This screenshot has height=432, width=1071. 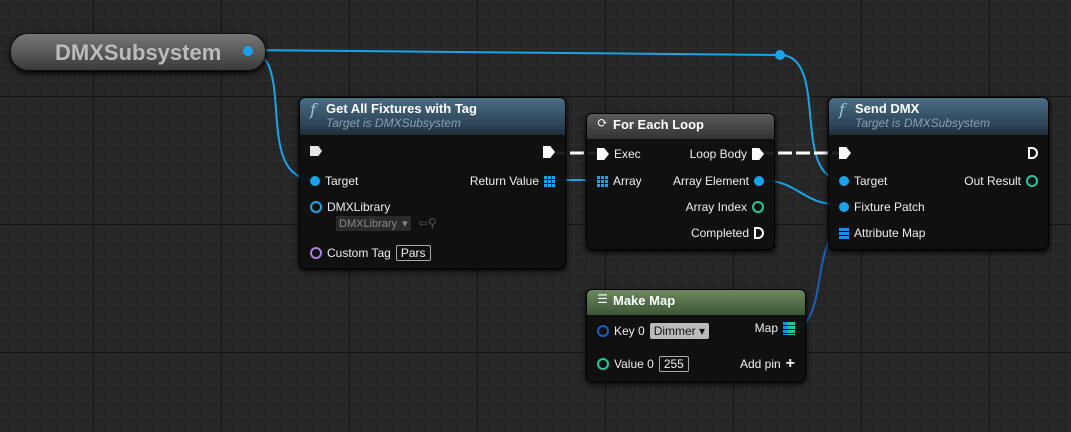 I want to click on node-title: Make Map, so click(x=644, y=300).